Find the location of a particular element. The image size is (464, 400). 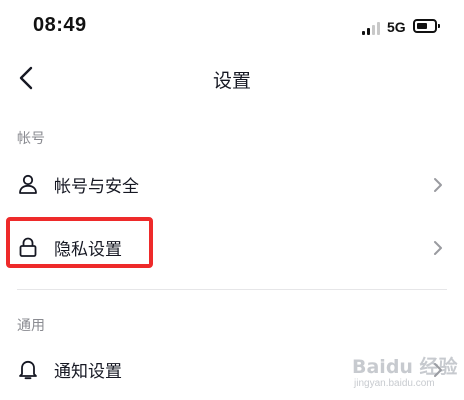

settings-item-label: 通知设置 is located at coordinates (88, 372).